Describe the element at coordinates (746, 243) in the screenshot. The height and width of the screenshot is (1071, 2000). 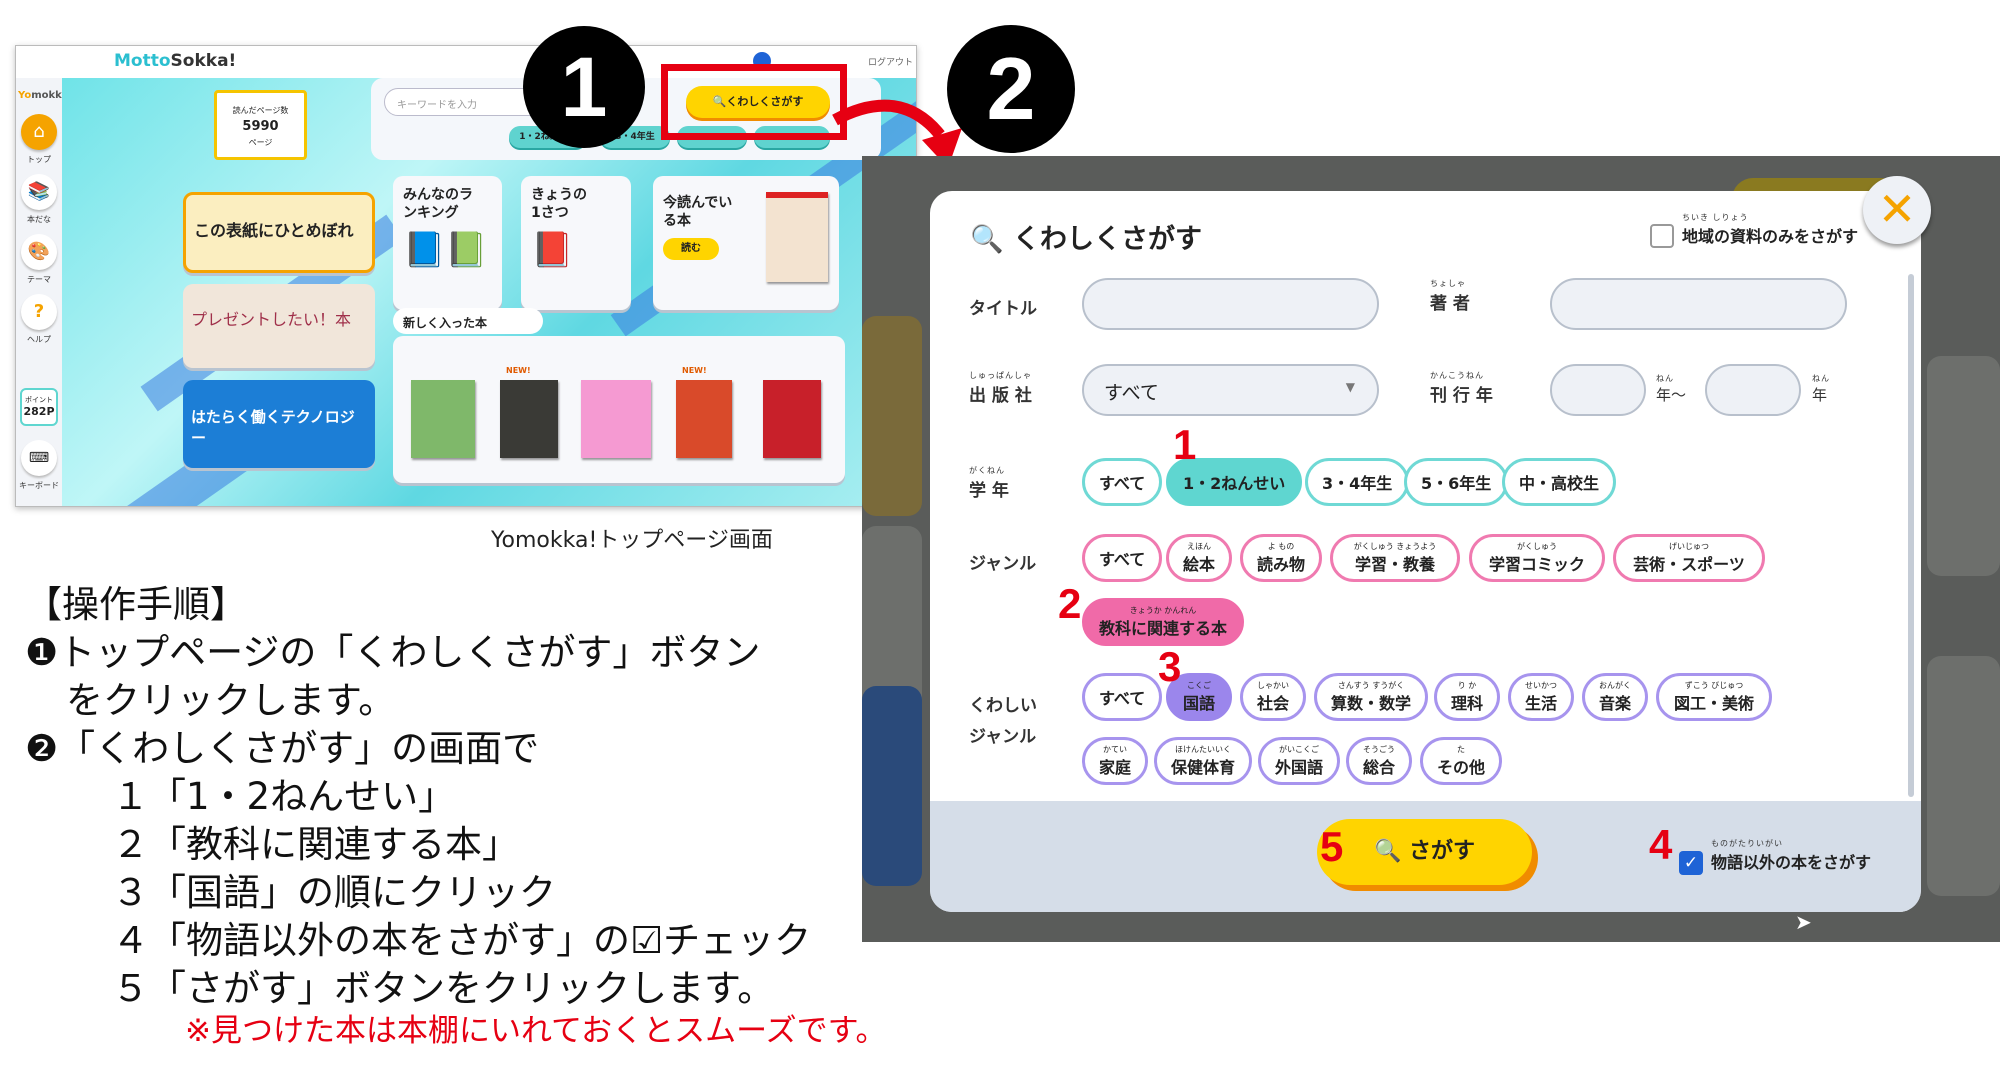
I see `reading-now-card: 今読んでいる本 読む` at that location.